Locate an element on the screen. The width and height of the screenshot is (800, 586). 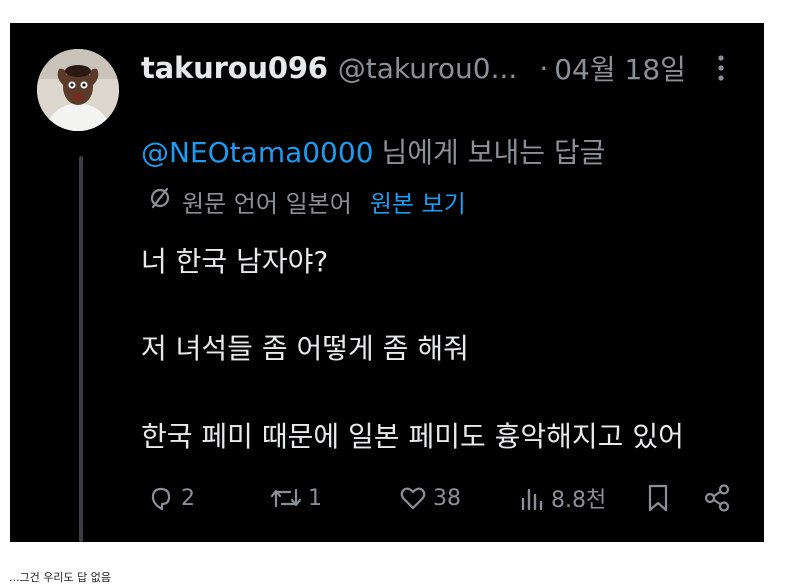
avatar is located at coordinates (78, 90).